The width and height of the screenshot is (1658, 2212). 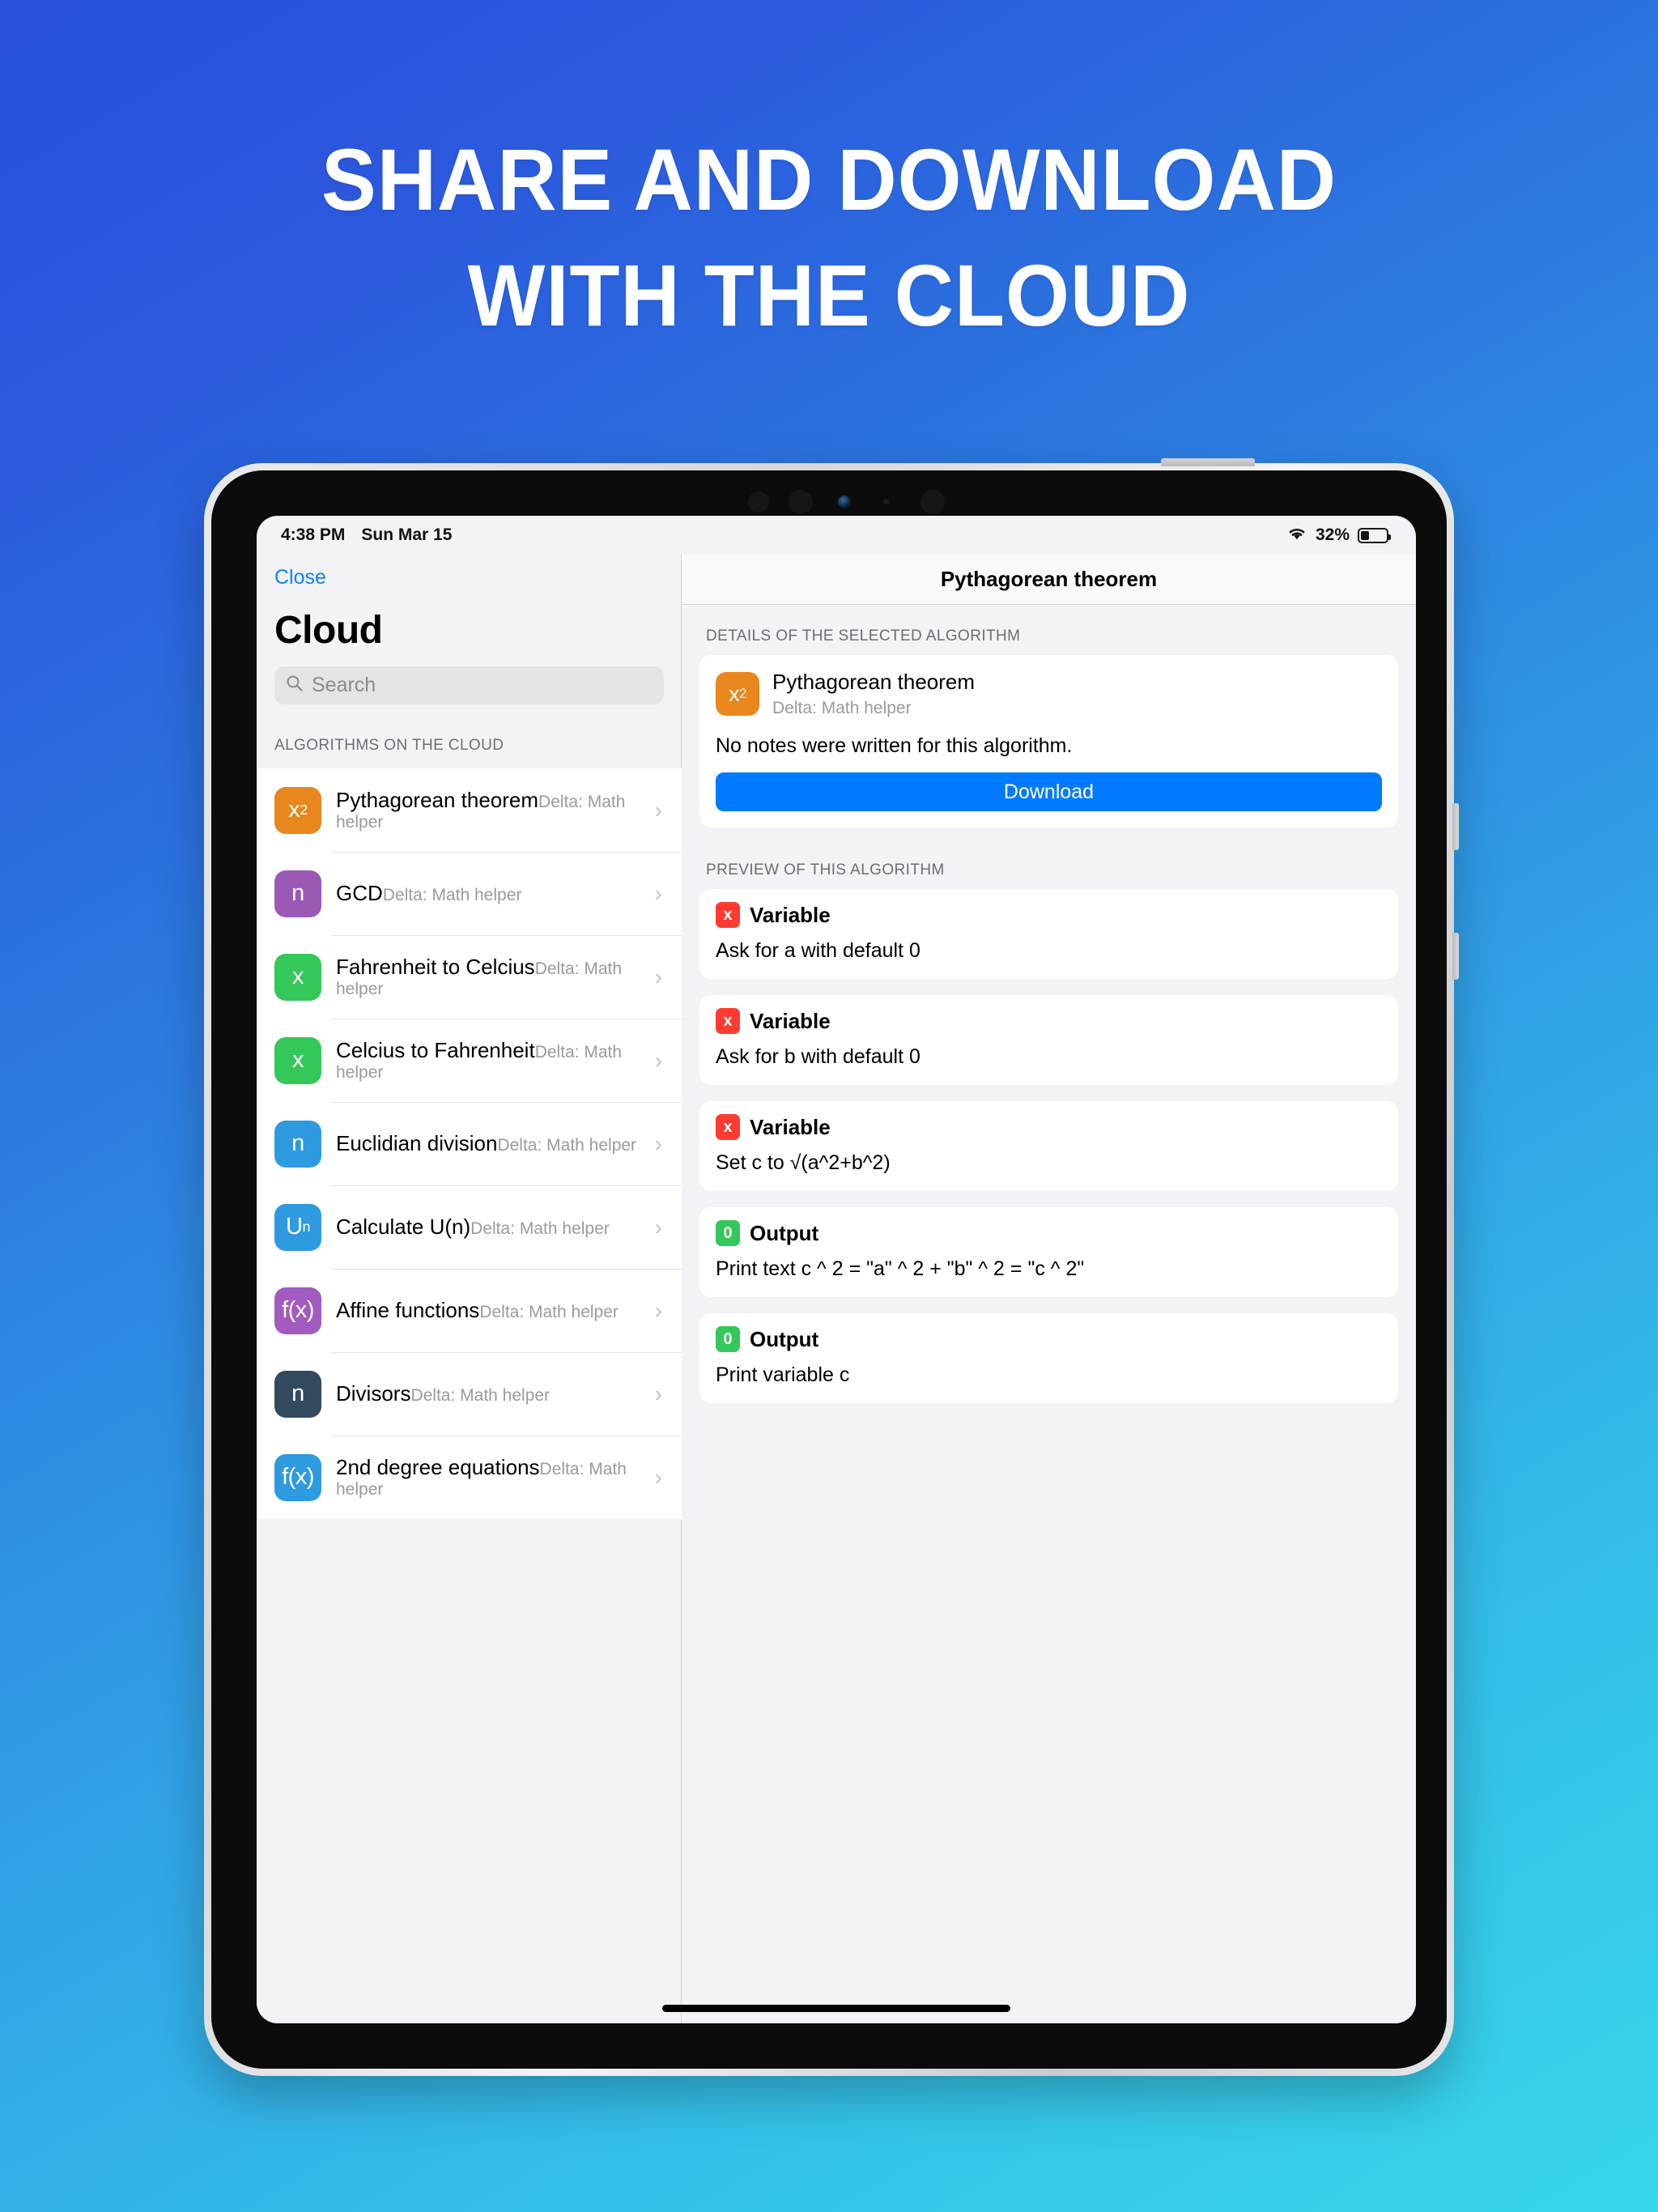 I want to click on sidebar-section-header: ALGORITHMS ON THE CLOUD, so click(x=389, y=745).